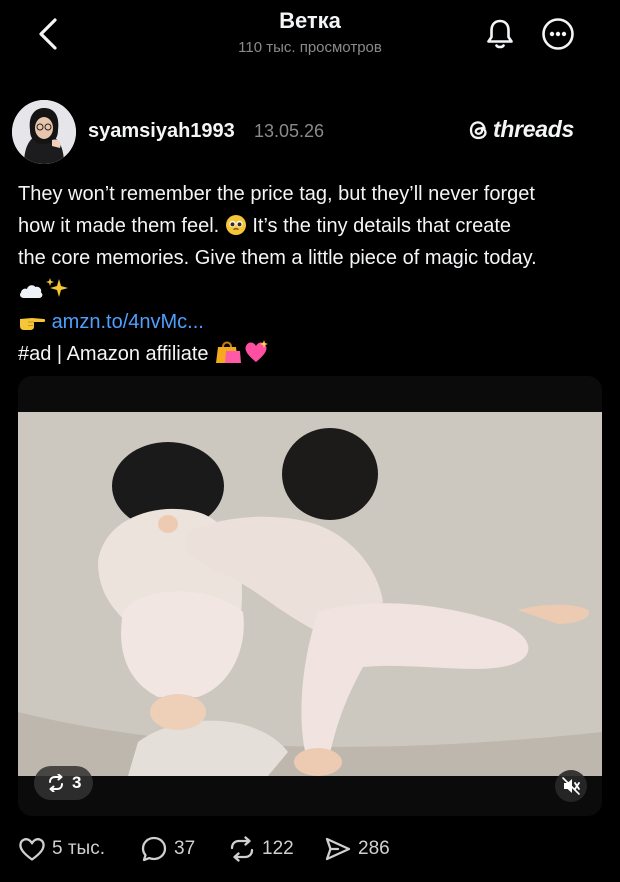  What do you see at coordinates (338, 849) in the screenshot?
I see `share-icon` at bounding box center [338, 849].